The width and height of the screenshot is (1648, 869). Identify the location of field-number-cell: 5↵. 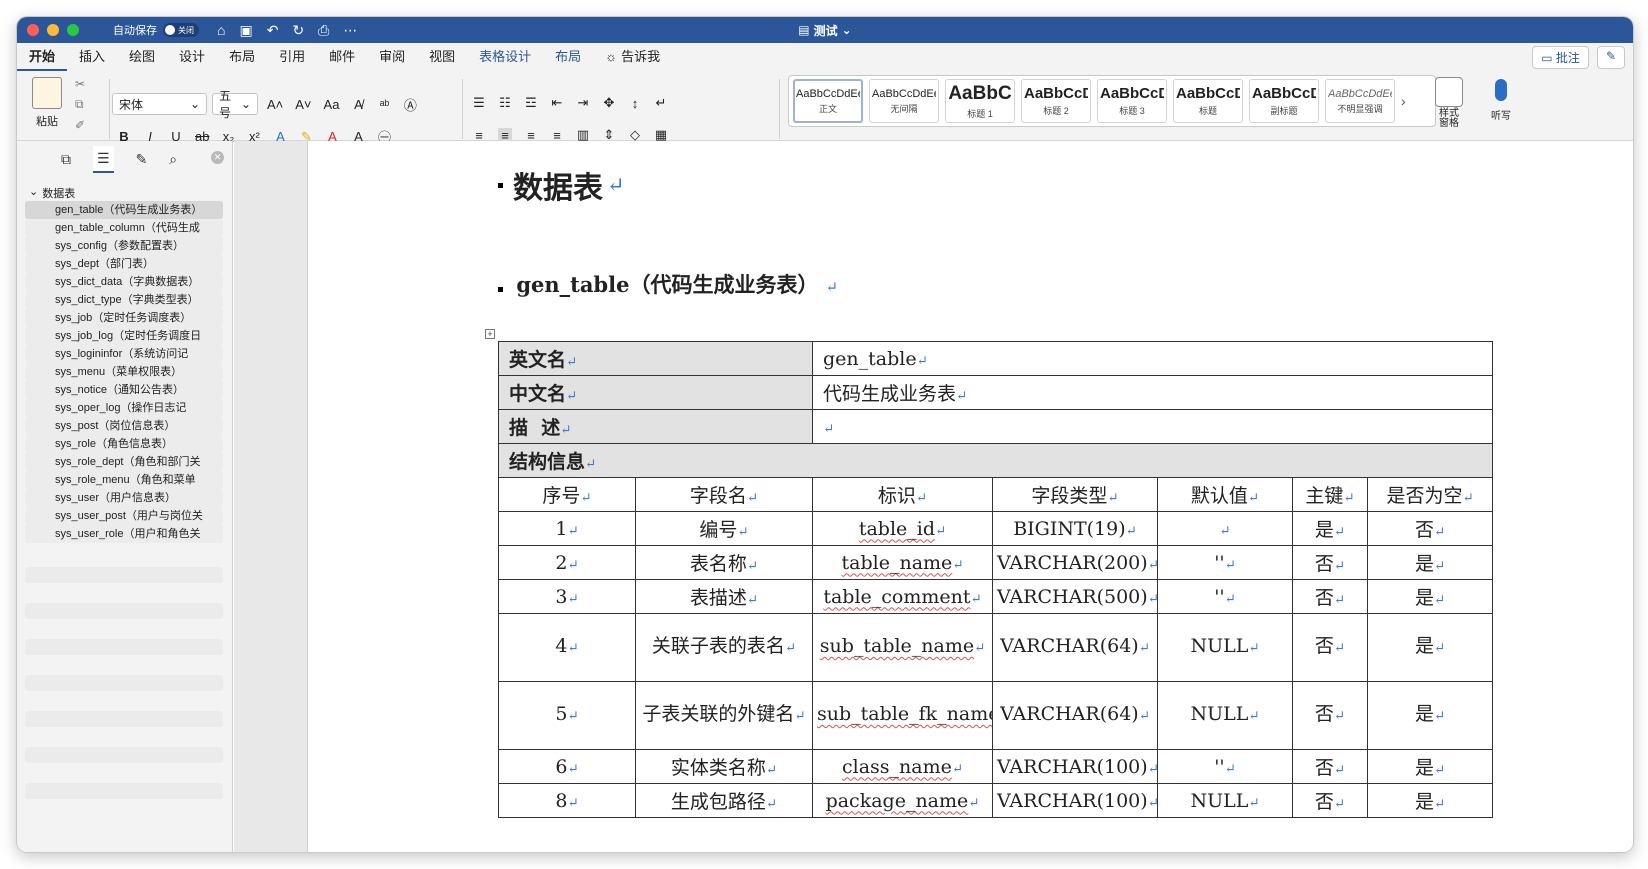
(567, 715).